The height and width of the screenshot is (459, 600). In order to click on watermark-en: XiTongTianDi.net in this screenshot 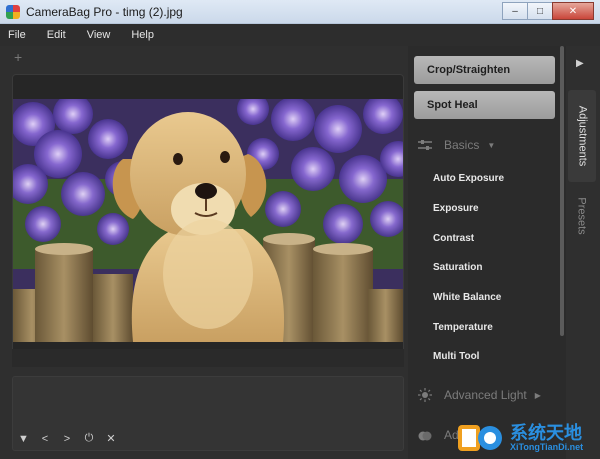, I will do `click(547, 446)`.